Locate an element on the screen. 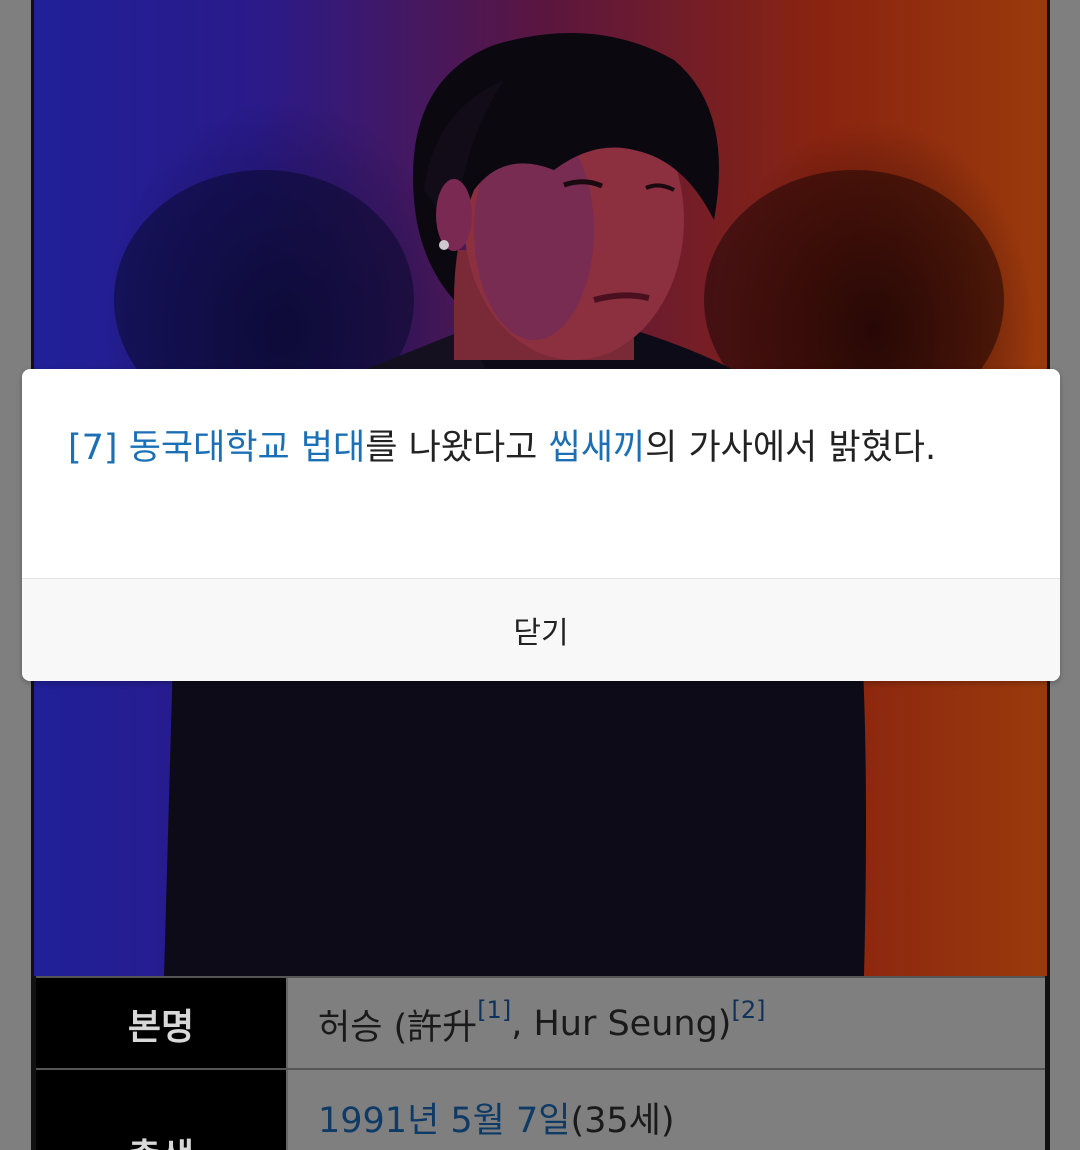  real-name-text: 허승 (許升 is located at coordinates (398, 1027).